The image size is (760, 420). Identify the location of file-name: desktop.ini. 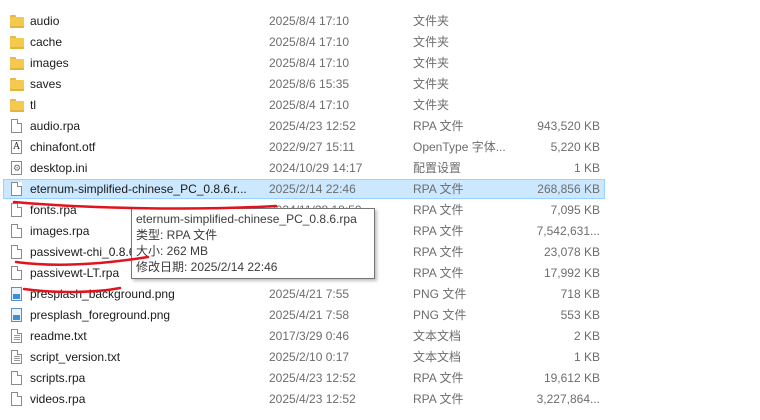
(59, 168).